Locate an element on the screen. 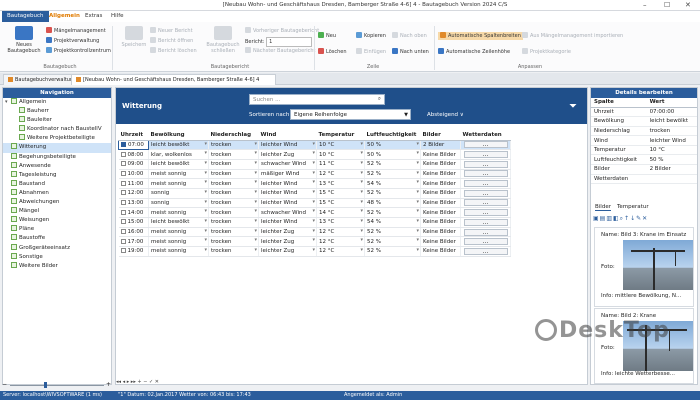 This screenshot has height=400, width=700. zoom-track is located at coordinates (57, 385).